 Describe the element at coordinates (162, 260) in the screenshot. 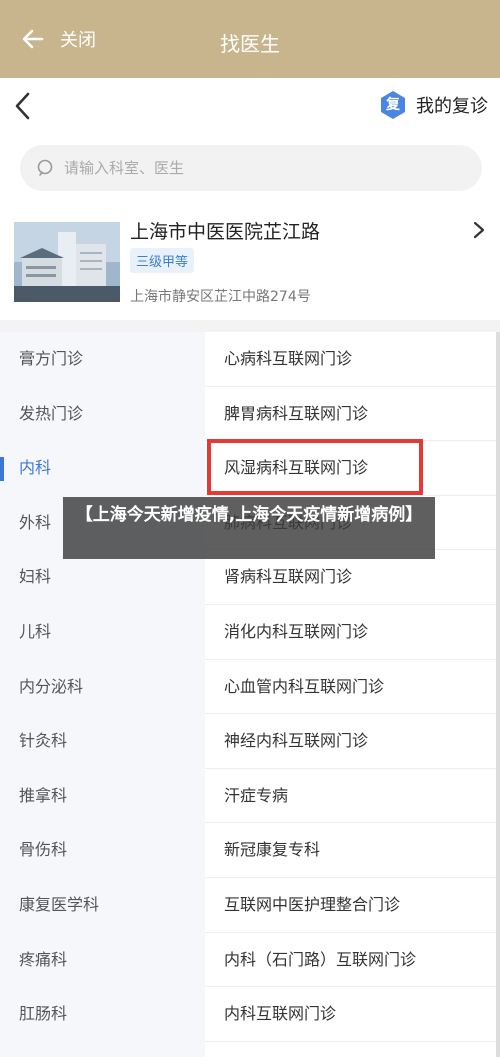

I see `hospital-level-badge: 三级甲等` at that location.